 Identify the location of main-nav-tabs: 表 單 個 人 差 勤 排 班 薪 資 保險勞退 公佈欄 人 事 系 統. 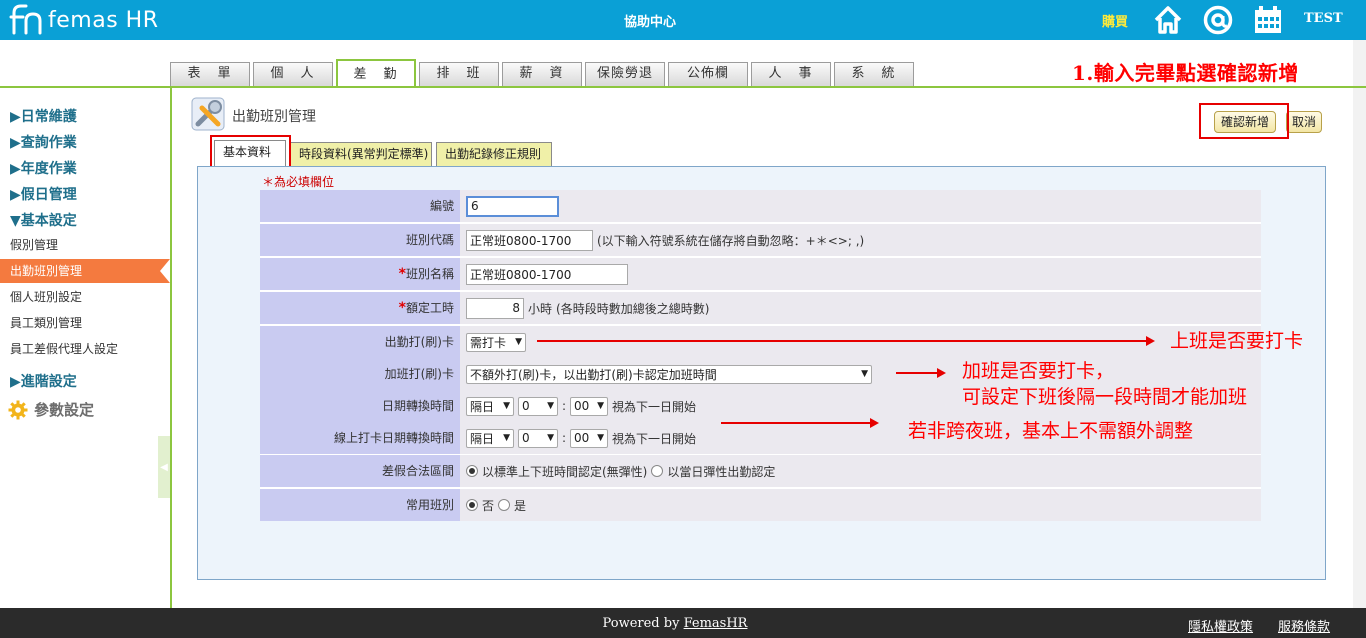
(542, 73).